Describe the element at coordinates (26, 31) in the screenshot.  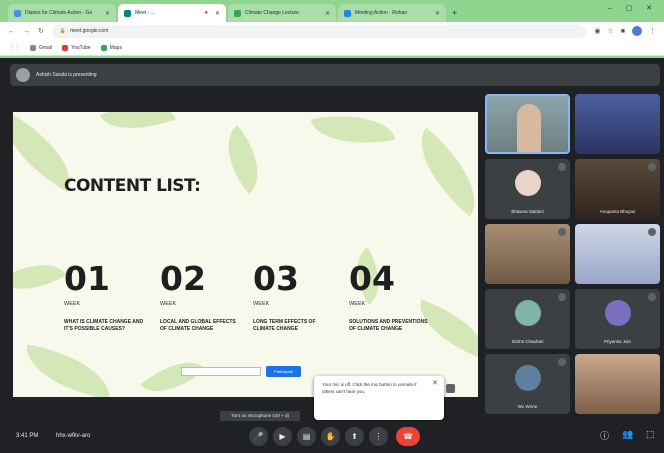
I see `forward-icon: →` at that location.